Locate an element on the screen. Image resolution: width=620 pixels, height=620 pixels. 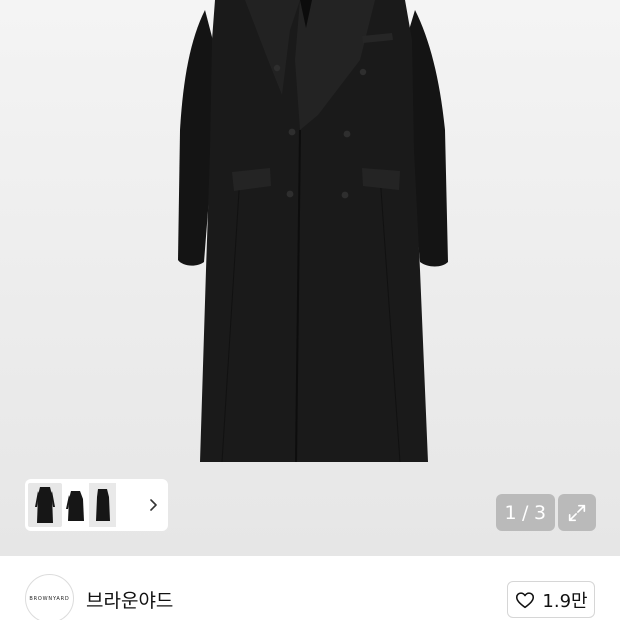
expand-arrows-icon is located at coordinates (577, 512).